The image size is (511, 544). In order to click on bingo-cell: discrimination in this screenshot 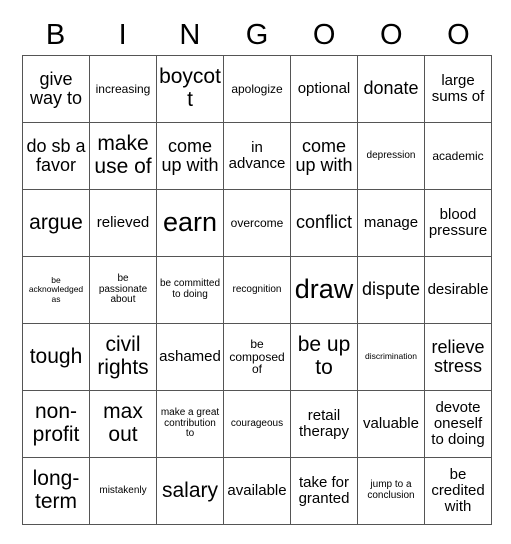, I will do `click(391, 357)`.